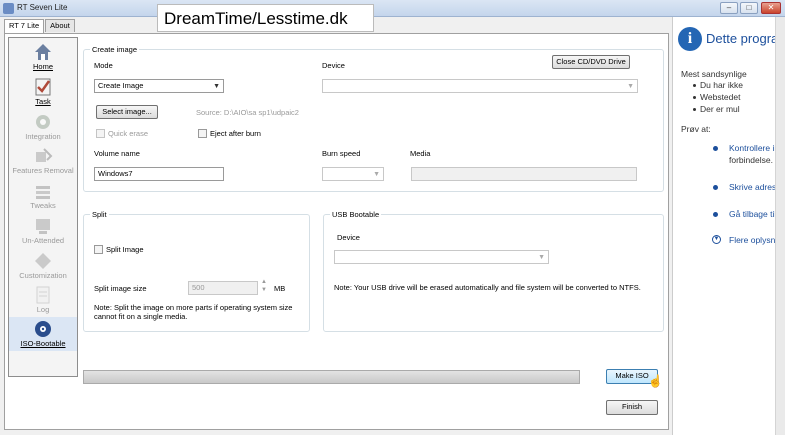 The width and height of the screenshot is (785, 435). Describe the element at coordinates (348, 237) in the screenshot. I see `usb-device-label: Device` at that location.